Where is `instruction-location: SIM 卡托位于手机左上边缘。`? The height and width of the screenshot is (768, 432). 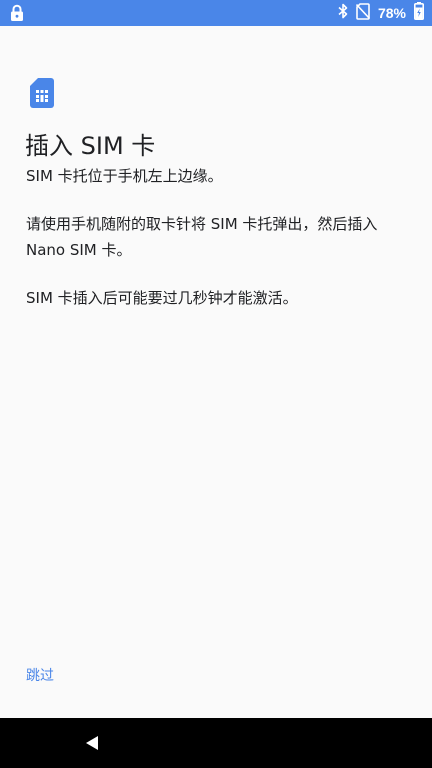
instruction-location: SIM 卡托位于手机左上边缘。 is located at coordinates (124, 176).